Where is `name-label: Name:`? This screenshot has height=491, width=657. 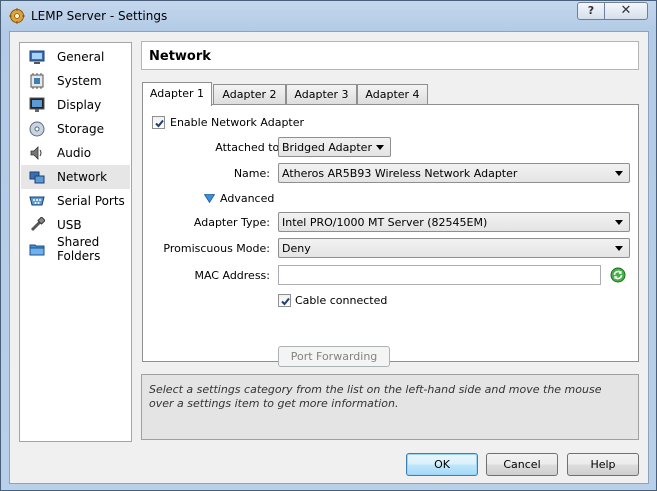
name-label: Name: is located at coordinates (251, 173).